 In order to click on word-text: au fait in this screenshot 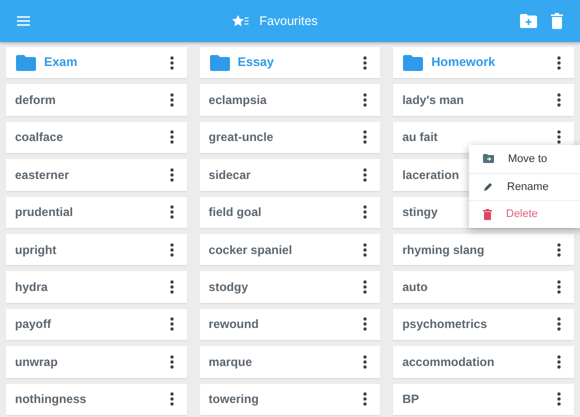, I will do `click(420, 137)`.